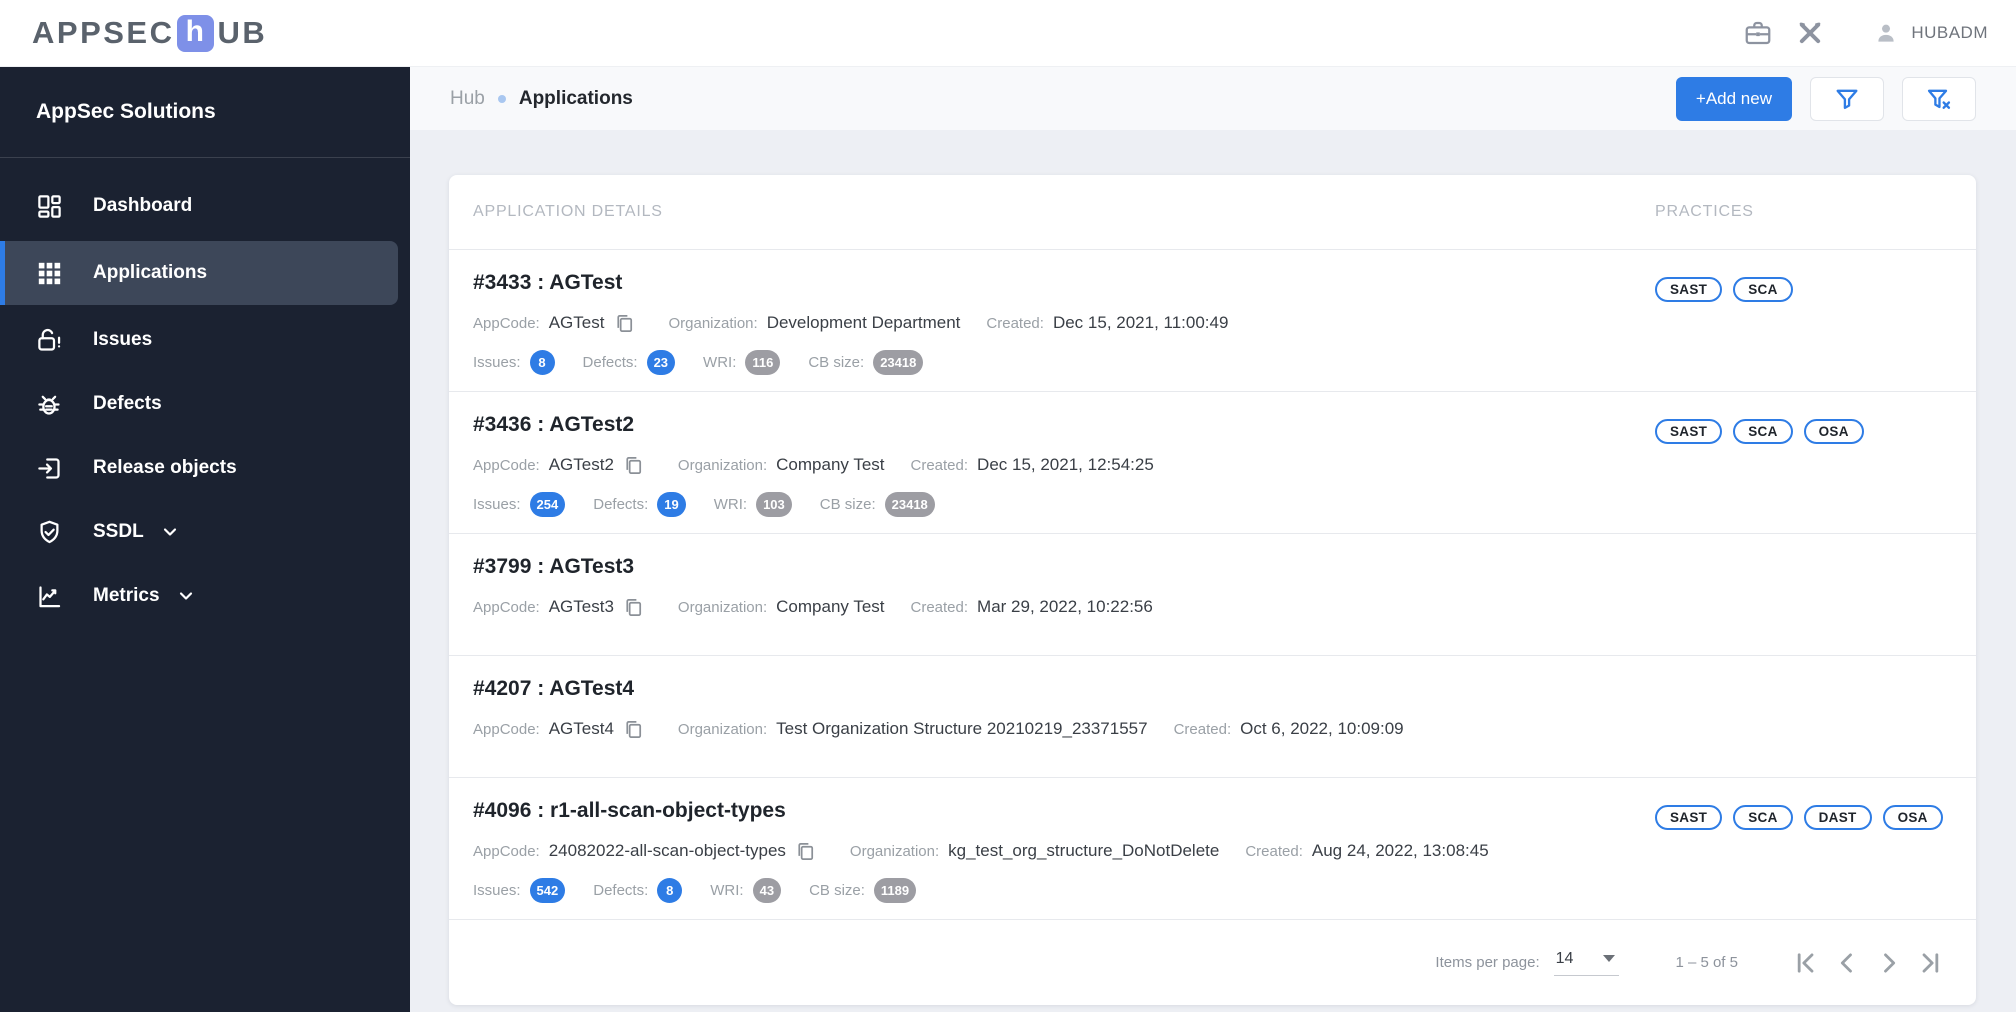 This screenshot has width=2016, height=1012. I want to click on pagination-bar: Items per page: 14 1 – 5 of 5, so click(1212, 962).